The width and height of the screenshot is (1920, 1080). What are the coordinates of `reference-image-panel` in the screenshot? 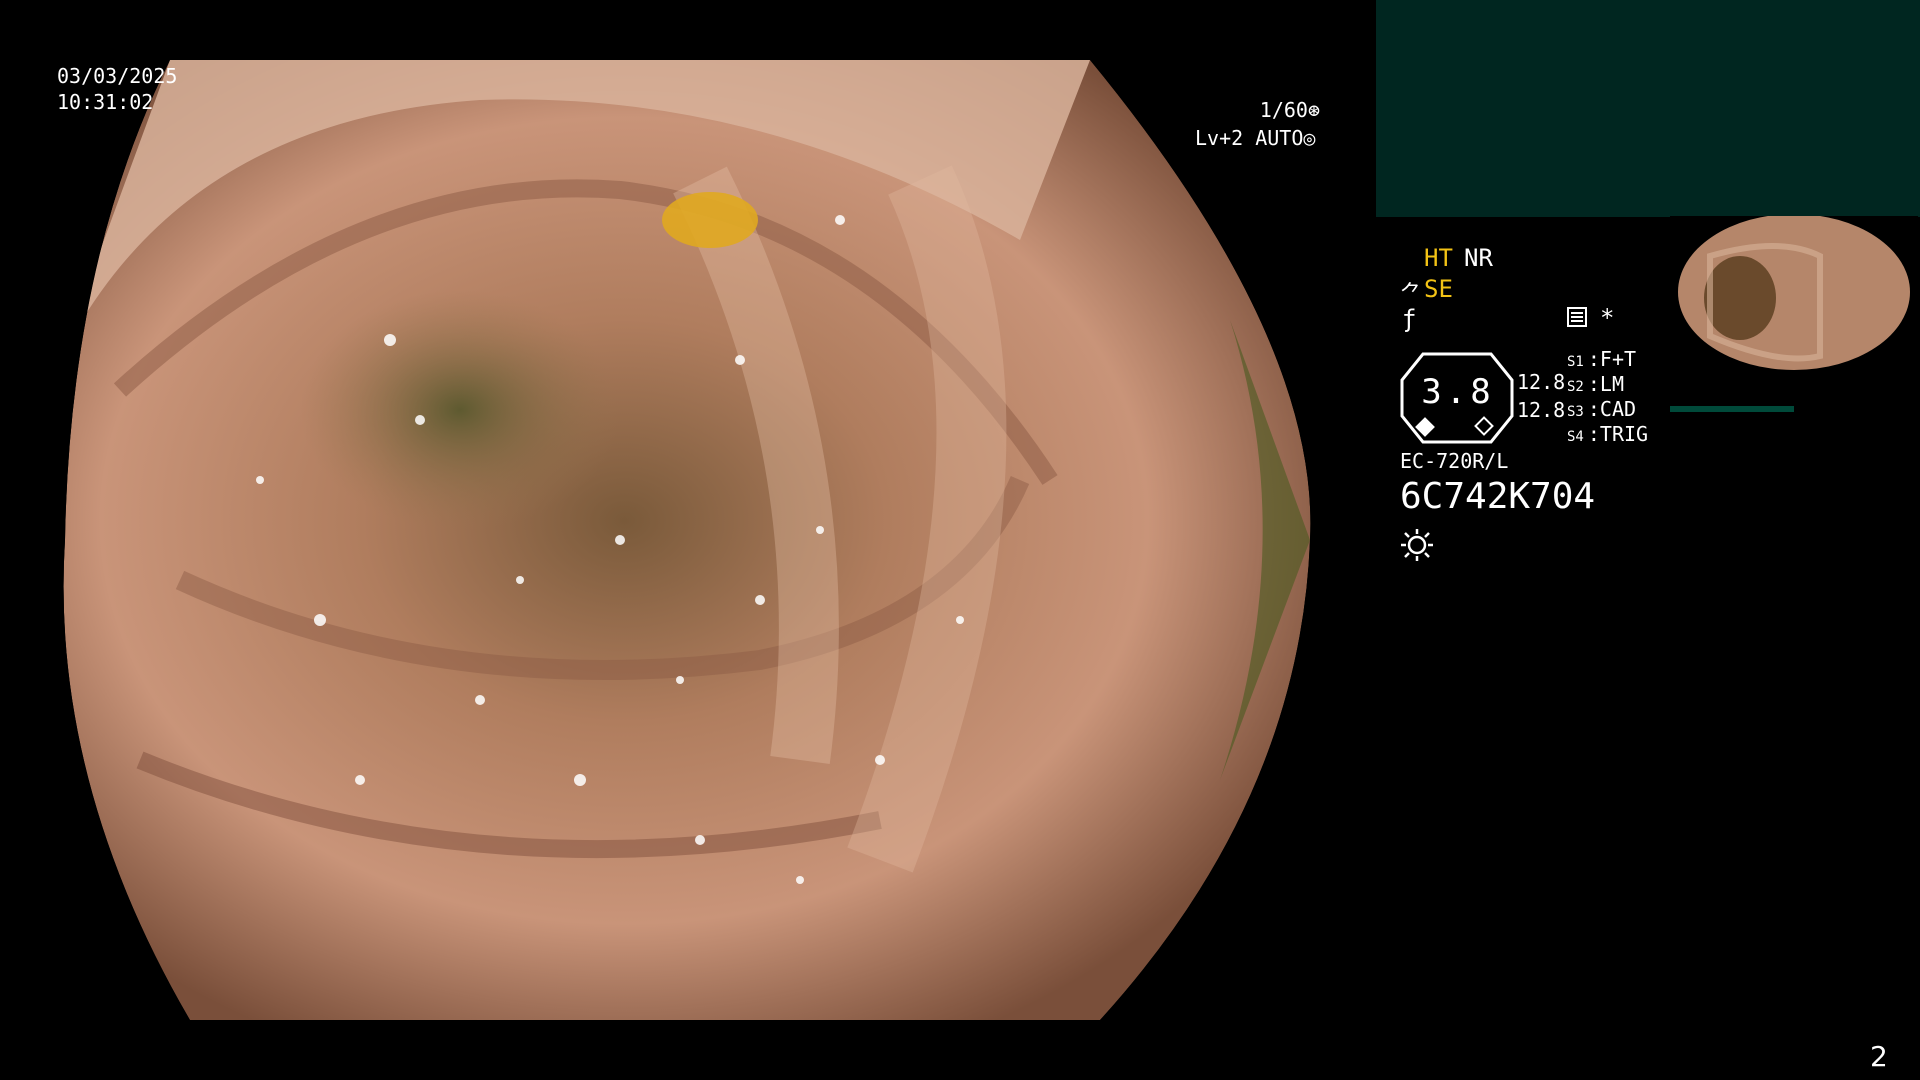 It's located at (1648, 108).